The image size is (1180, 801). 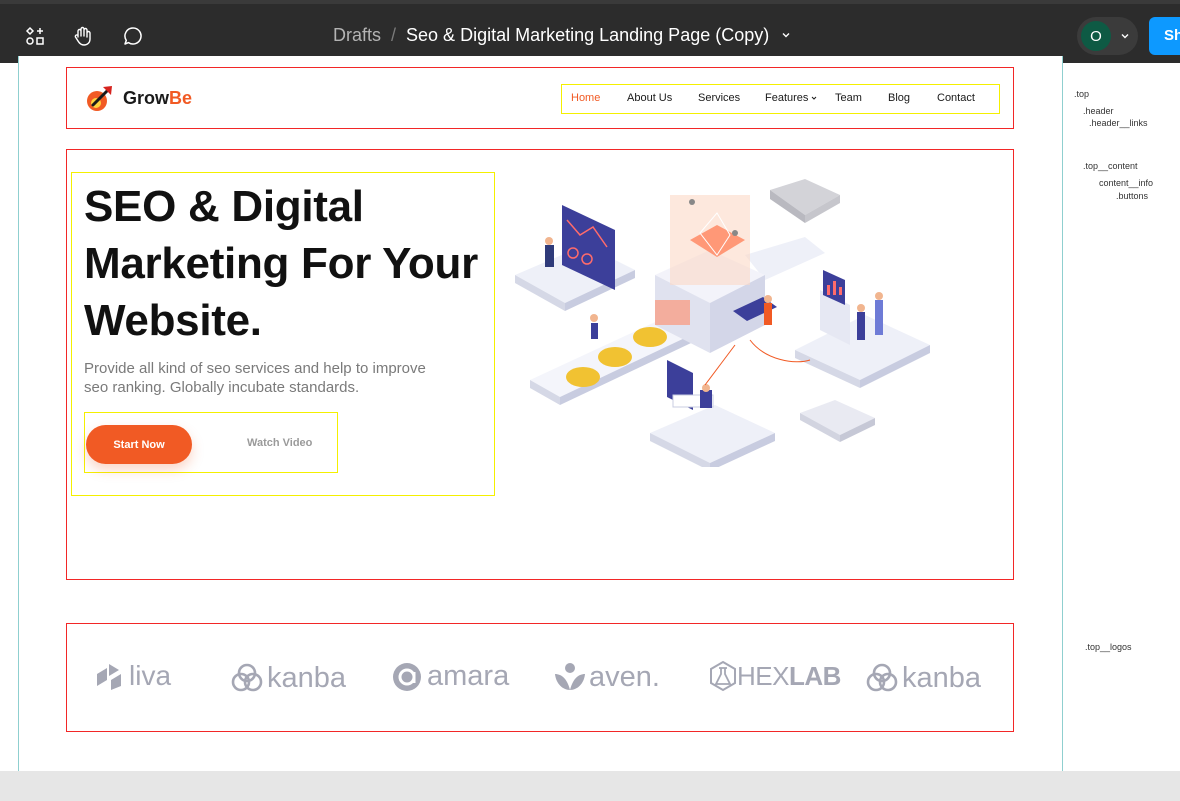 What do you see at coordinates (1110, 166) in the screenshot?
I see `layer-note-top-content: .top__content` at bounding box center [1110, 166].